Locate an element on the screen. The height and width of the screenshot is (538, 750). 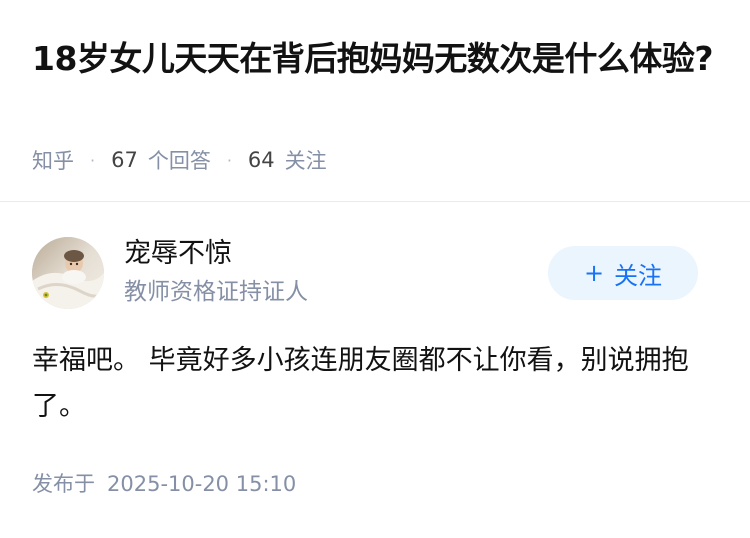
avatar is located at coordinates (68, 273).